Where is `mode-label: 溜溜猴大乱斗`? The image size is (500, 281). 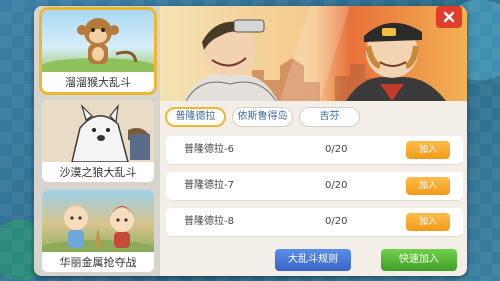 mode-label: 溜溜猴大乱斗 is located at coordinates (98, 83).